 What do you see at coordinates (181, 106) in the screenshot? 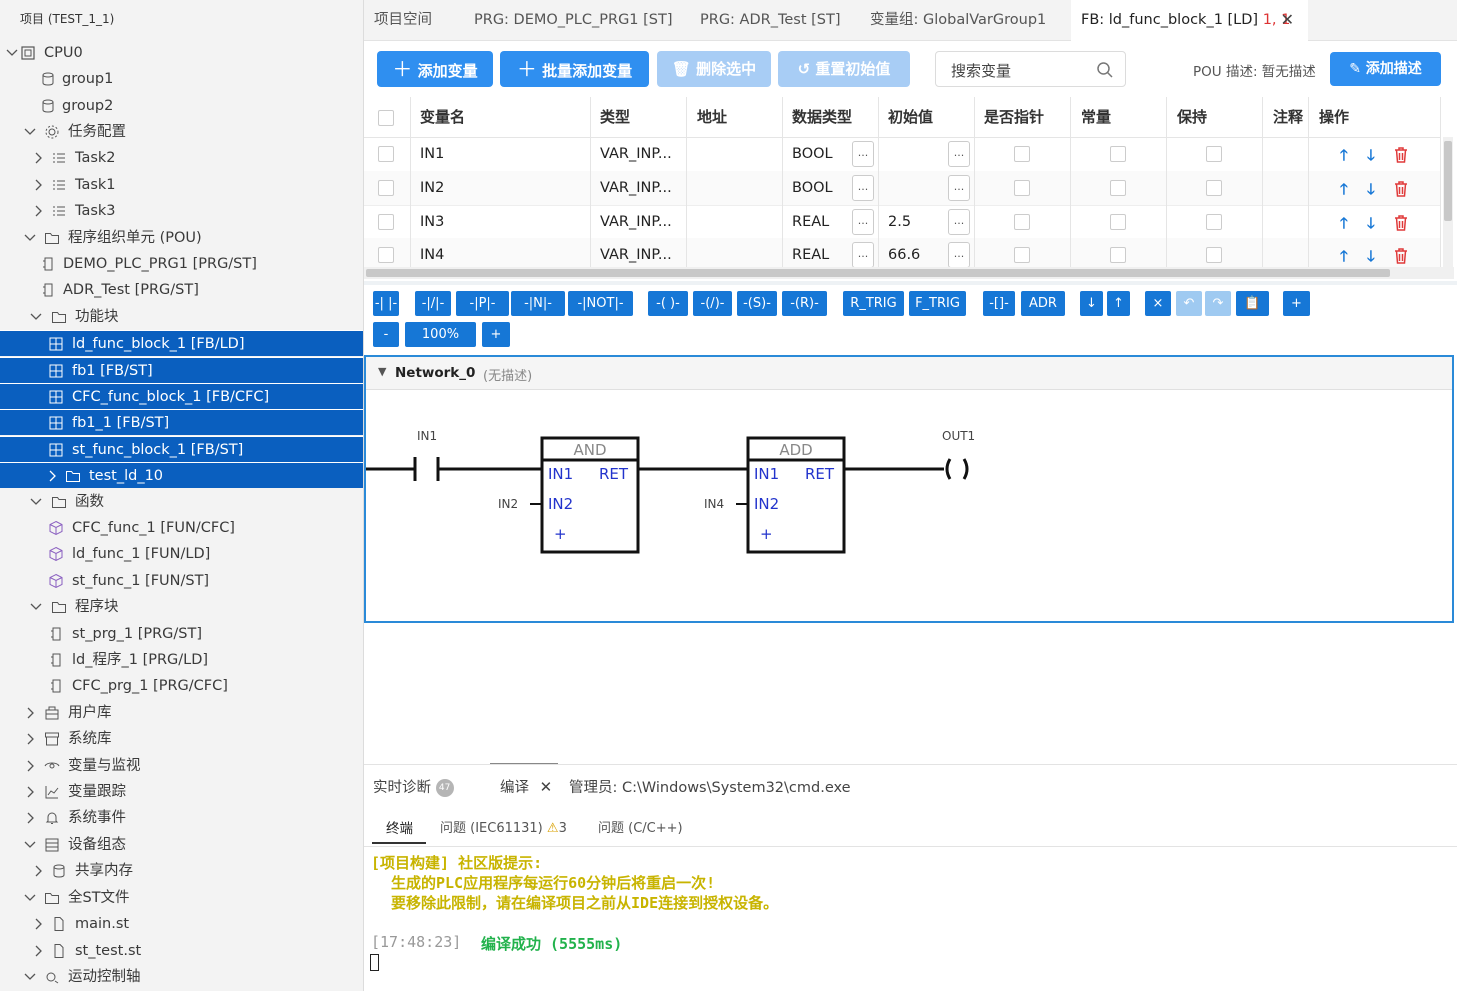
I see `tree-item: group2` at bounding box center [181, 106].